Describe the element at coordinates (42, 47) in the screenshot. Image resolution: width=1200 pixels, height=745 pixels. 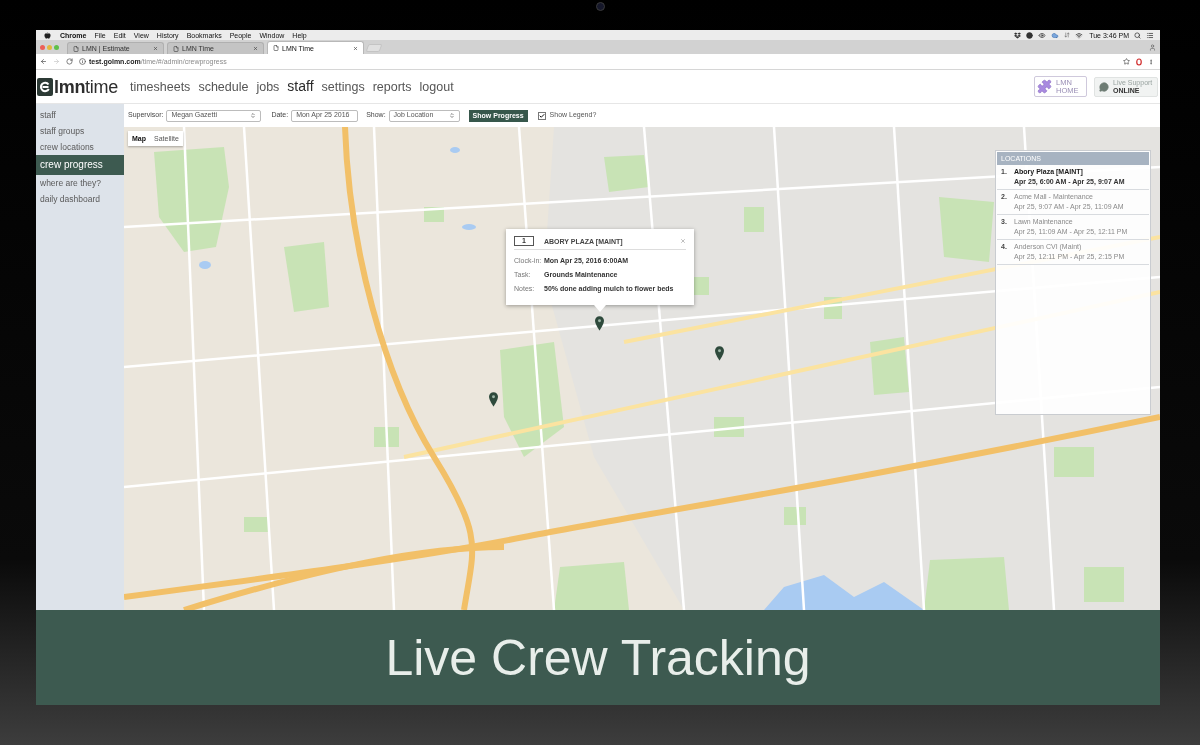
I see `window-close-button` at that location.